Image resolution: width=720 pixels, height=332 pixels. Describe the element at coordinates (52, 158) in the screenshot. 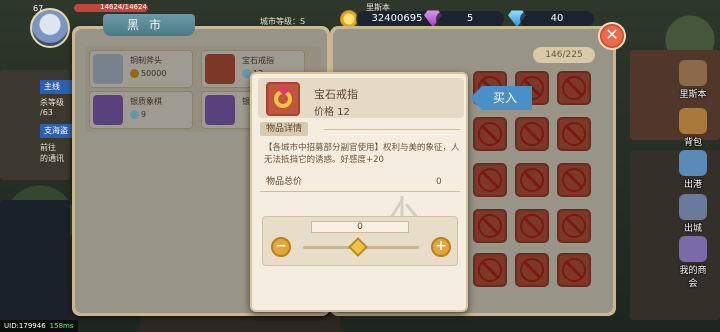

I see `sidebar-text: 的通讯` at that location.